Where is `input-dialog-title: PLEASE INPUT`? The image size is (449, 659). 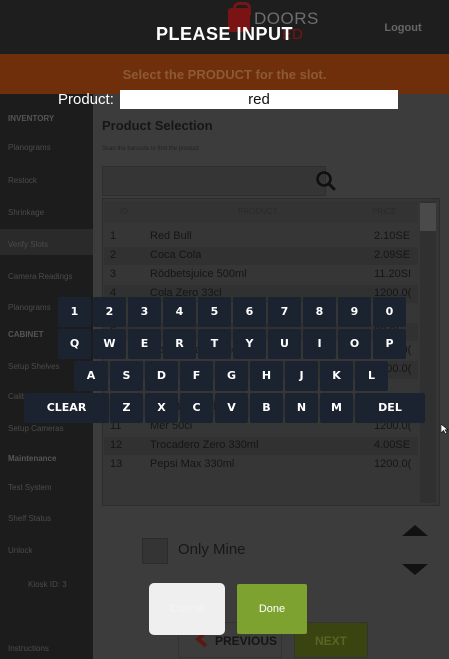 input-dialog-title: PLEASE INPUT is located at coordinates (224, 34).